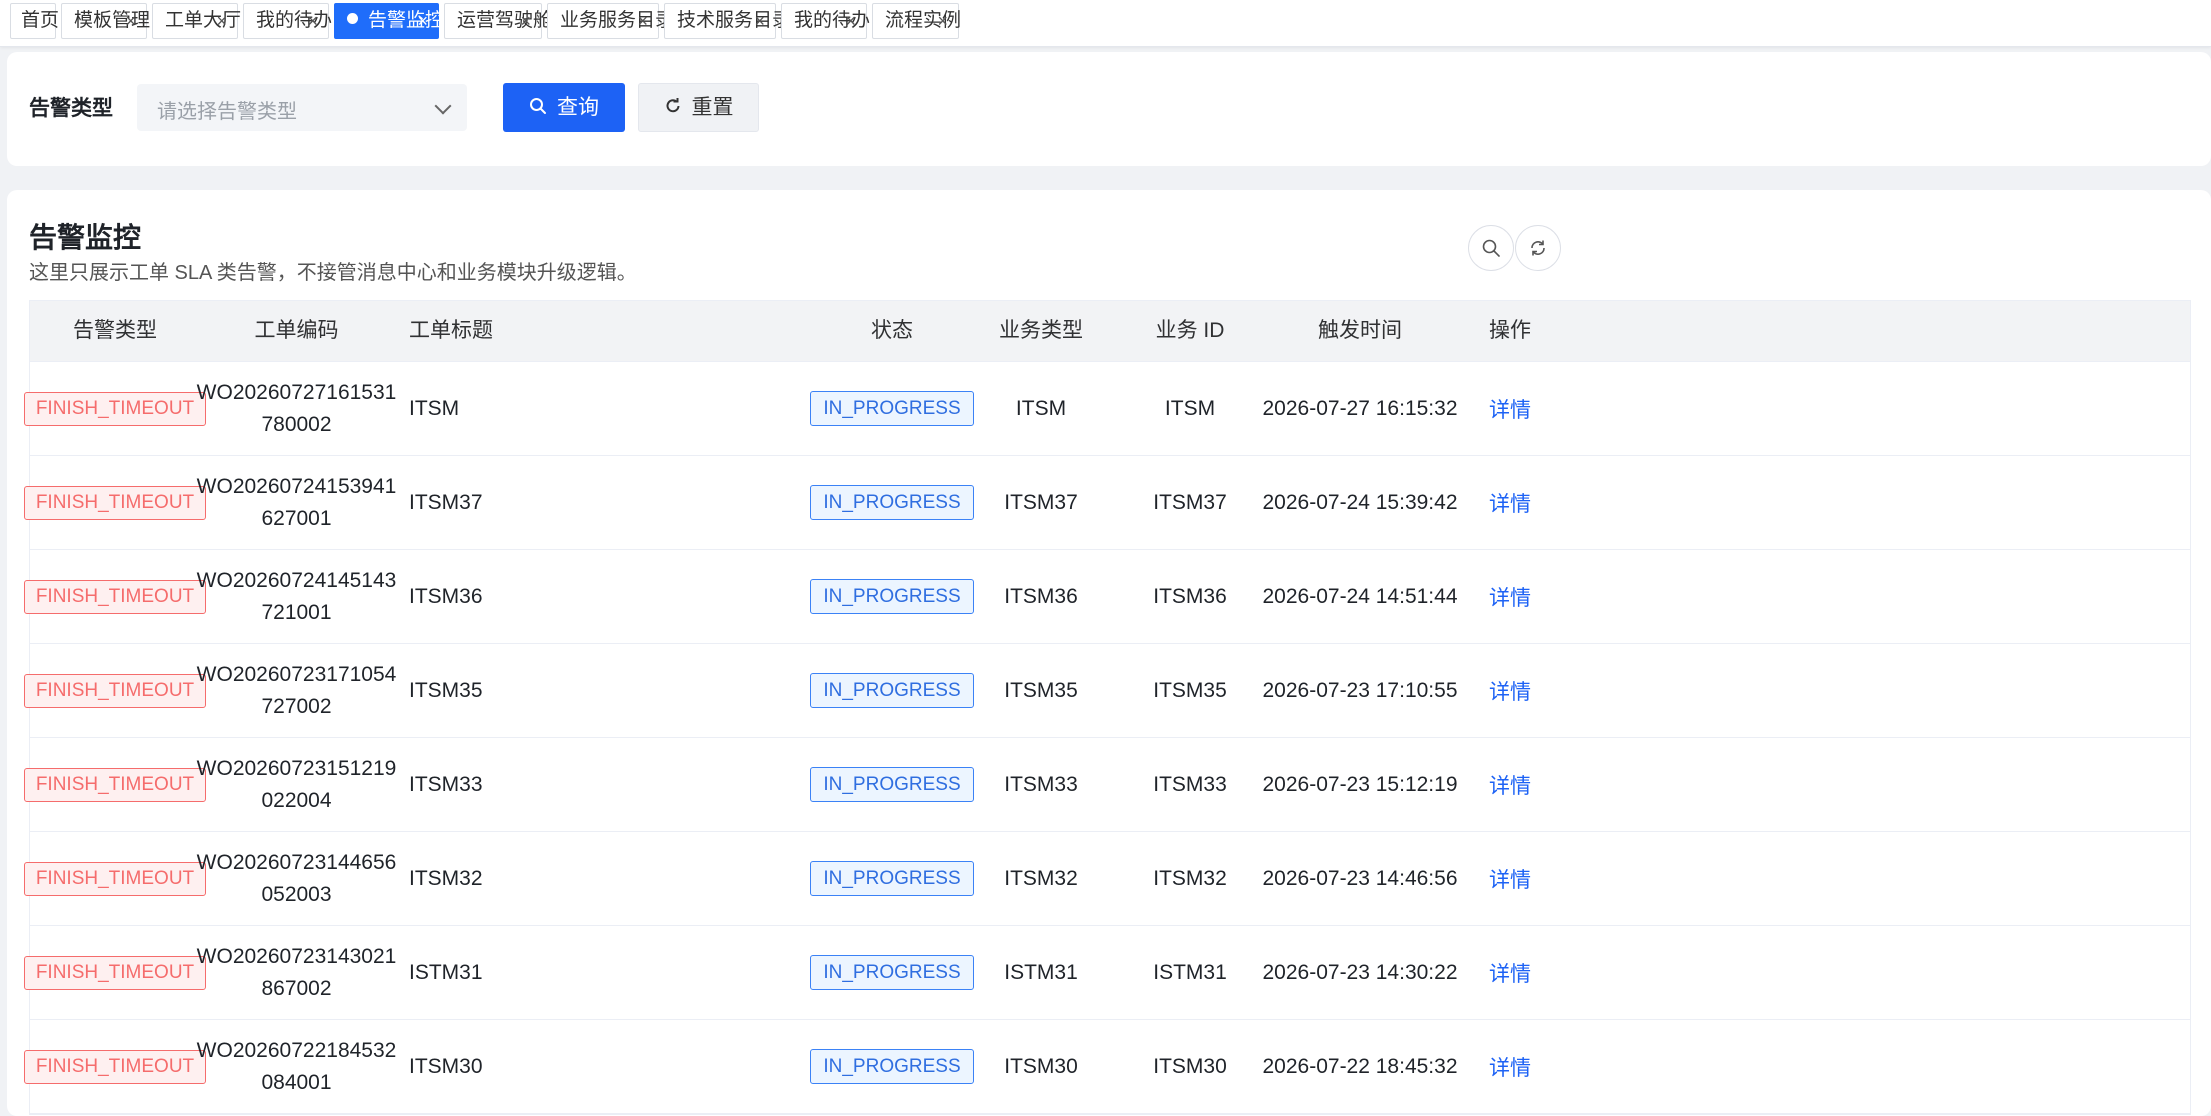  What do you see at coordinates (297, 784) in the screenshot?
I see `ticket-code-cell: WO20260723151219 022004` at bounding box center [297, 784].